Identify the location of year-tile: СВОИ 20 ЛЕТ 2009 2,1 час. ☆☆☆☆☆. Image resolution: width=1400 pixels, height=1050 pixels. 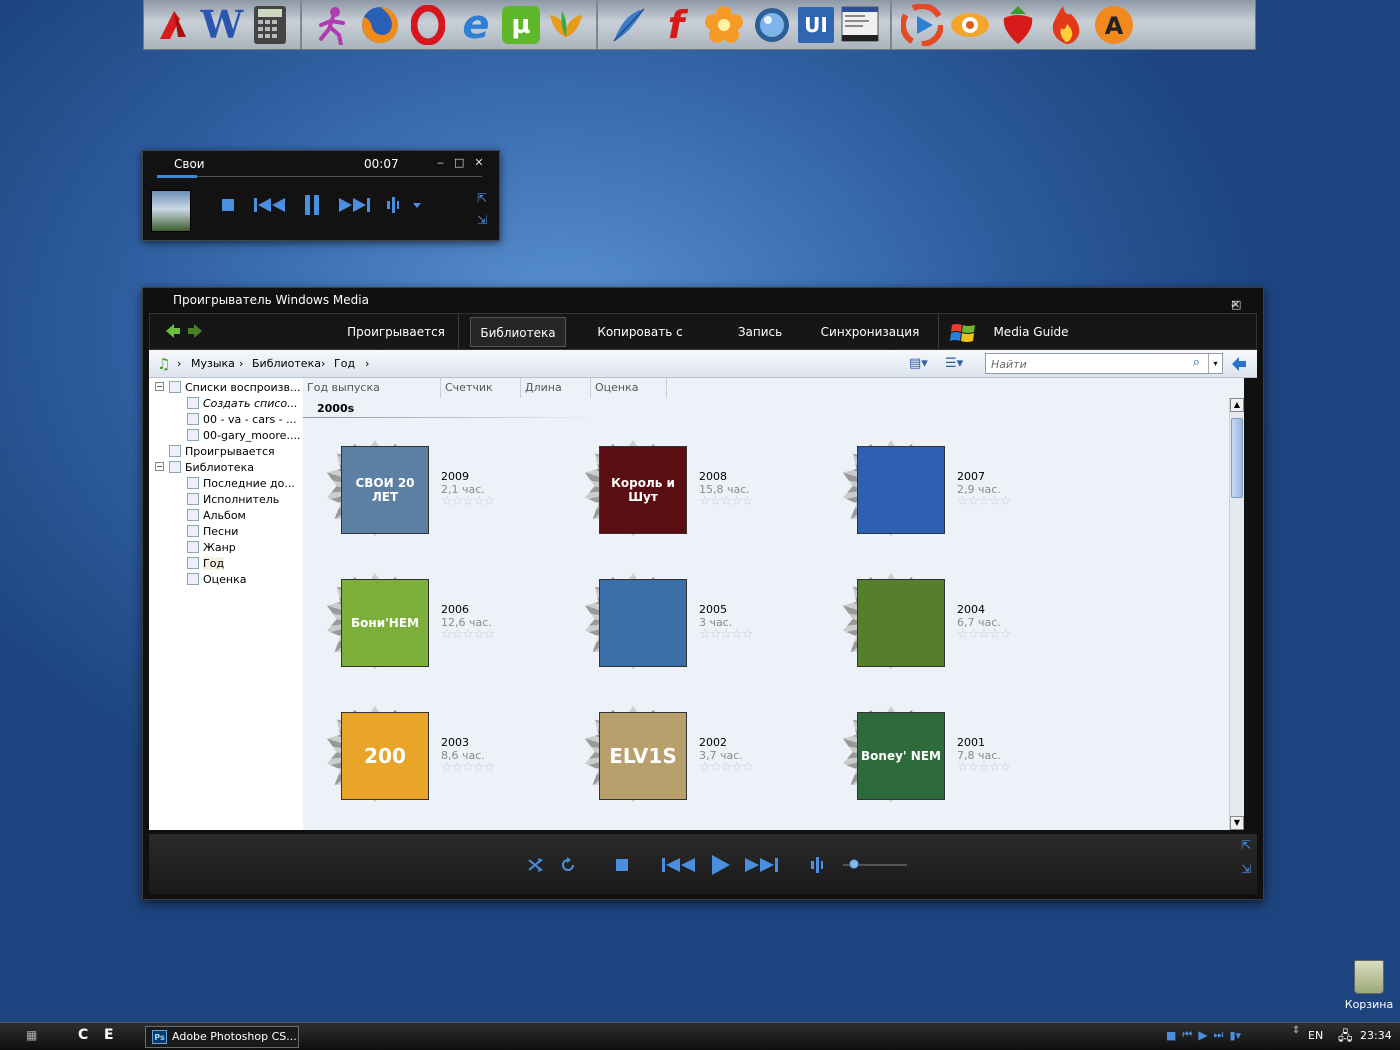
(440, 490).